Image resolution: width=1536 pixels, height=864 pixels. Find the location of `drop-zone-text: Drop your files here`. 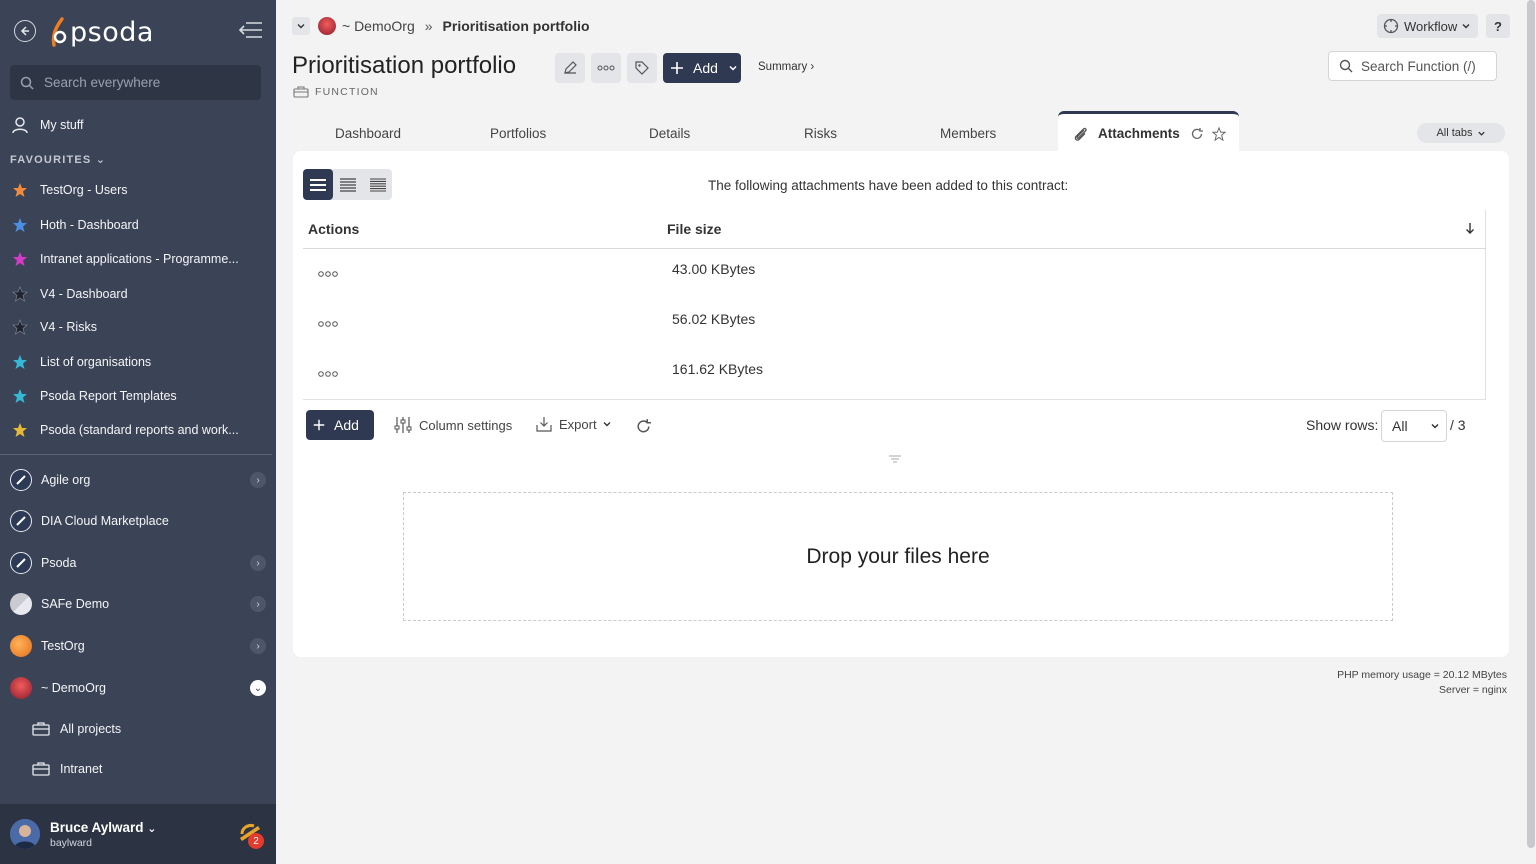

drop-zone-text: Drop your files here is located at coordinates (898, 556).